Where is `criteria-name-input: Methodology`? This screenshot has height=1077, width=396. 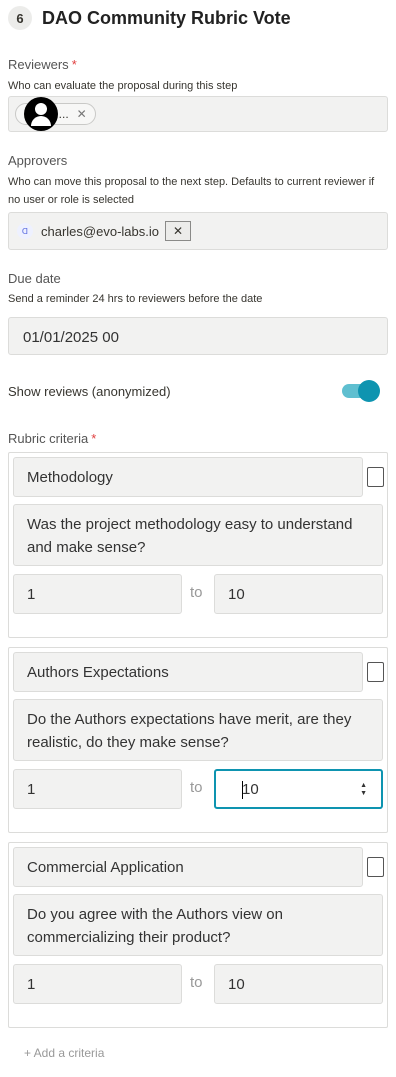 criteria-name-input: Methodology is located at coordinates (188, 477).